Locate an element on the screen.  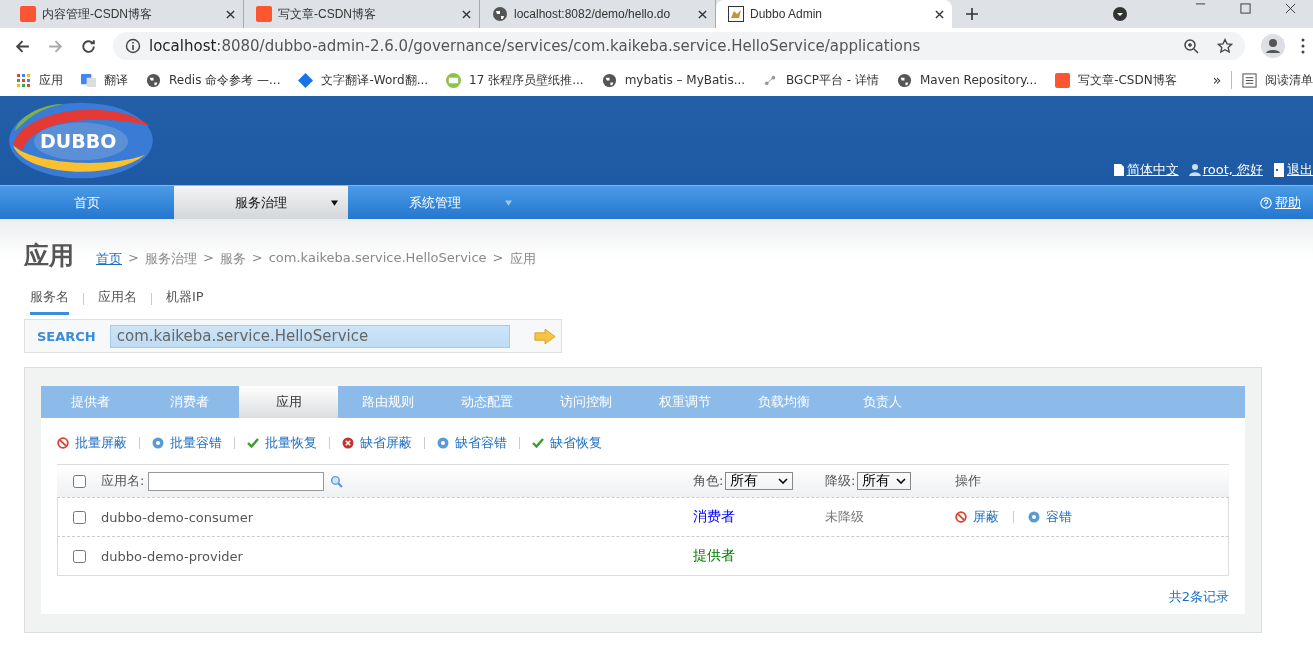
search-tab: 机器IP is located at coordinates (185, 301).